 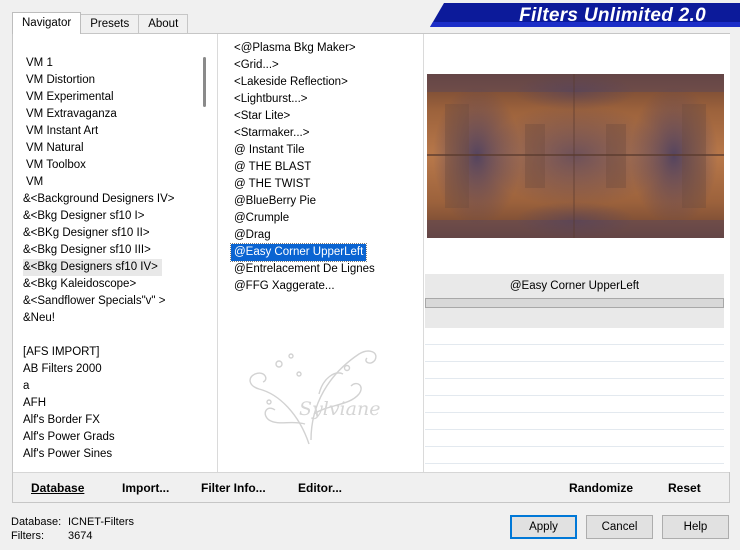 I want to click on category-item: &<Bkg Designer sf10 I>, so click(x=85, y=216).